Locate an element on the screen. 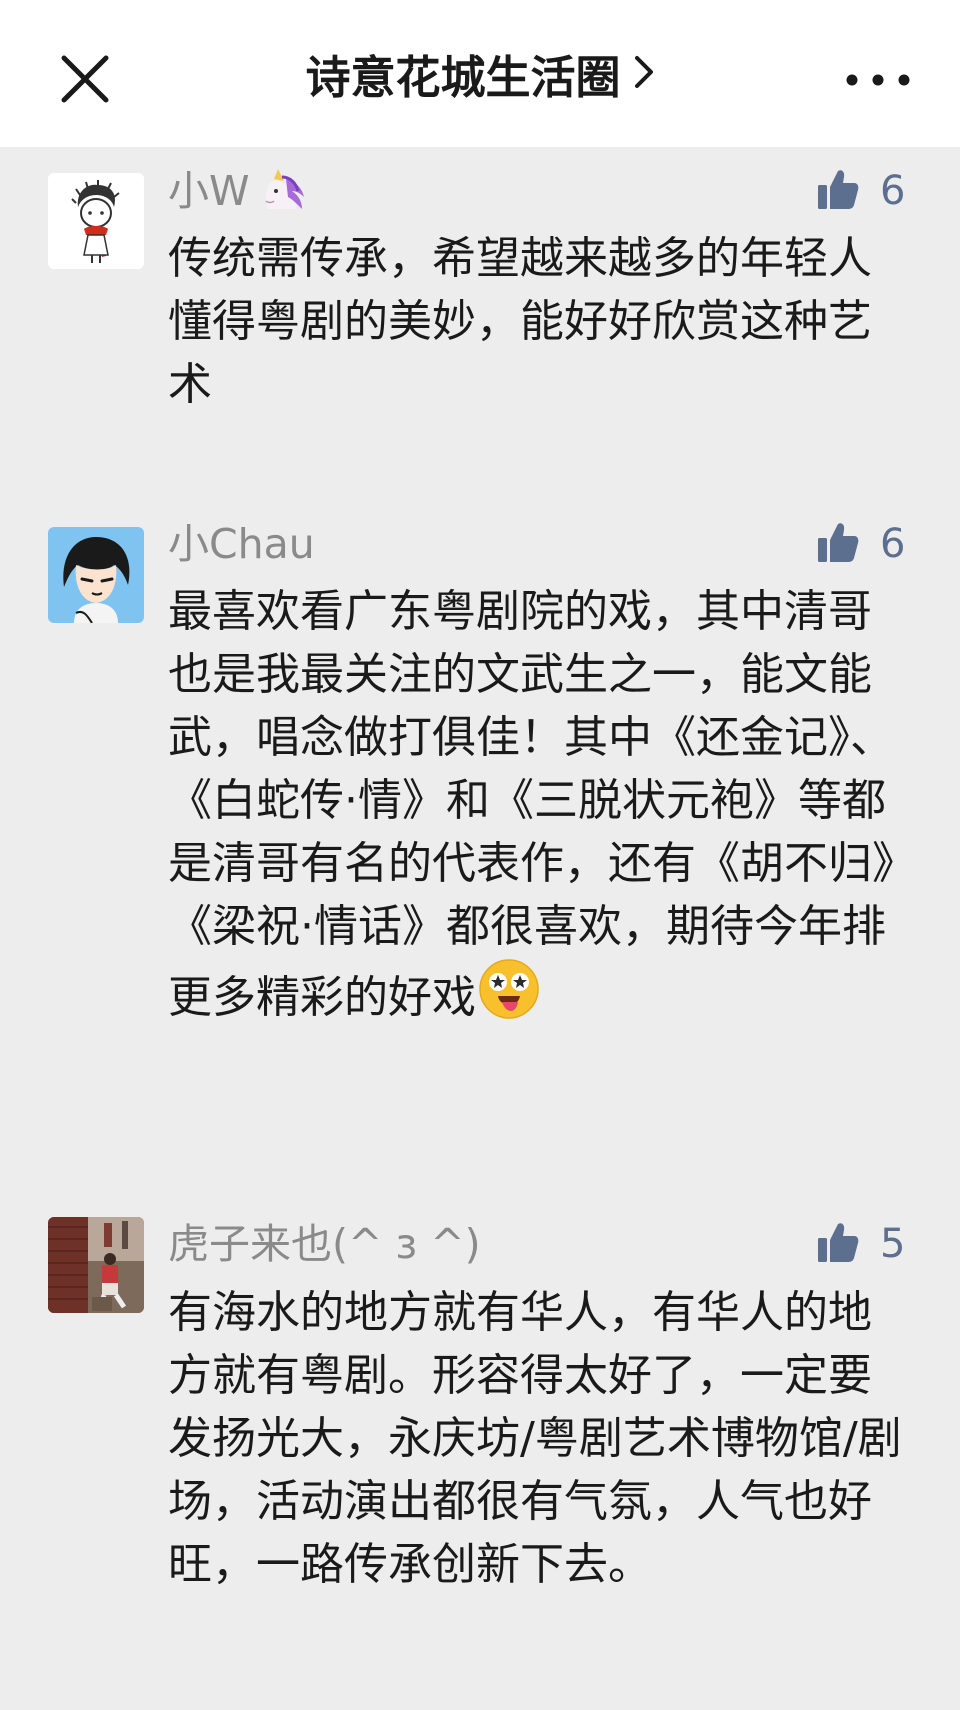 The width and height of the screenshot is (960, 1710). nickname-text: 小Chau is located at coordinates (241, 544).